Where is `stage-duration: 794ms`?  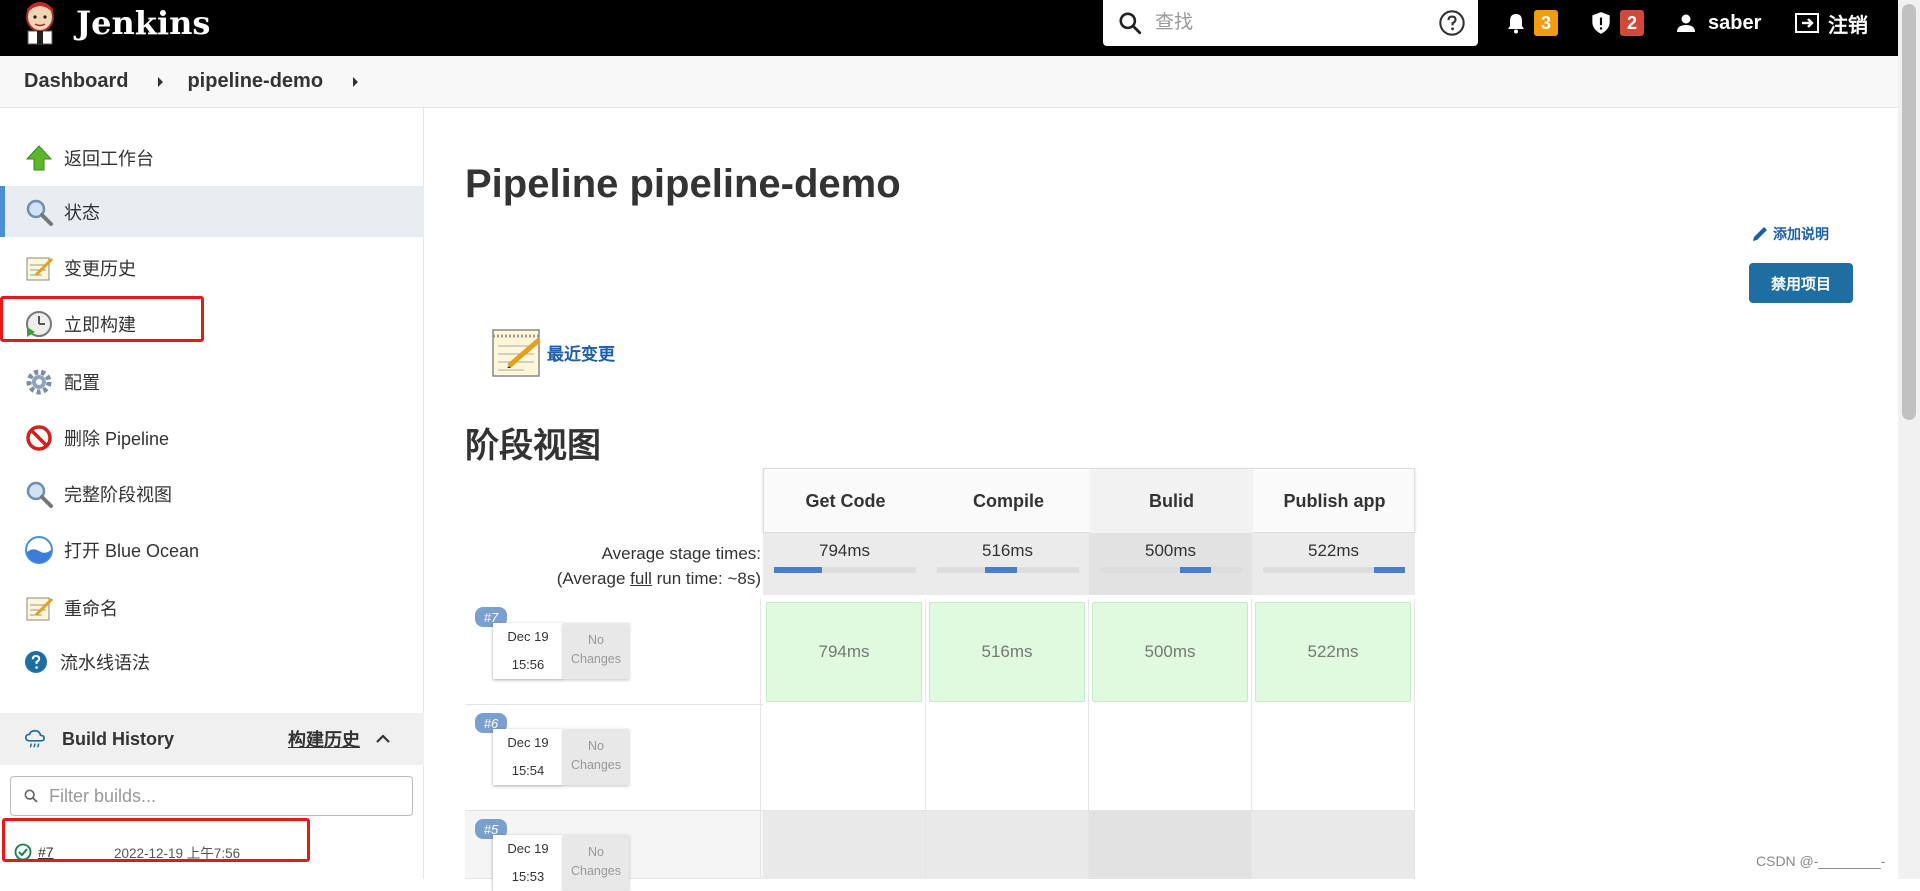
stage-duration: 794ms is located at coordinates (844, 652).